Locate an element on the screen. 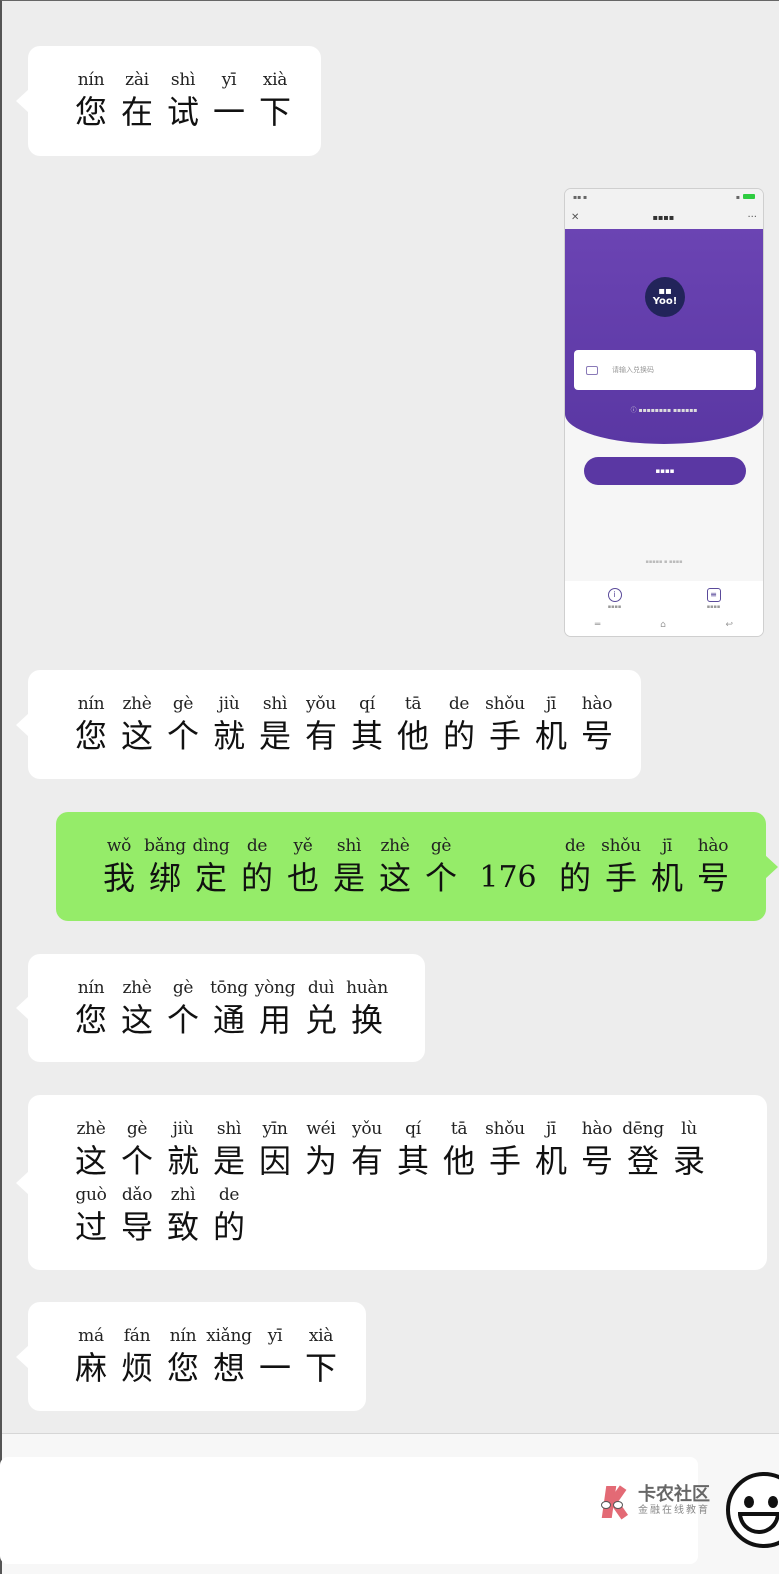  thumb-title: ▪▪▪▪ is located at coordinates (663, 217).